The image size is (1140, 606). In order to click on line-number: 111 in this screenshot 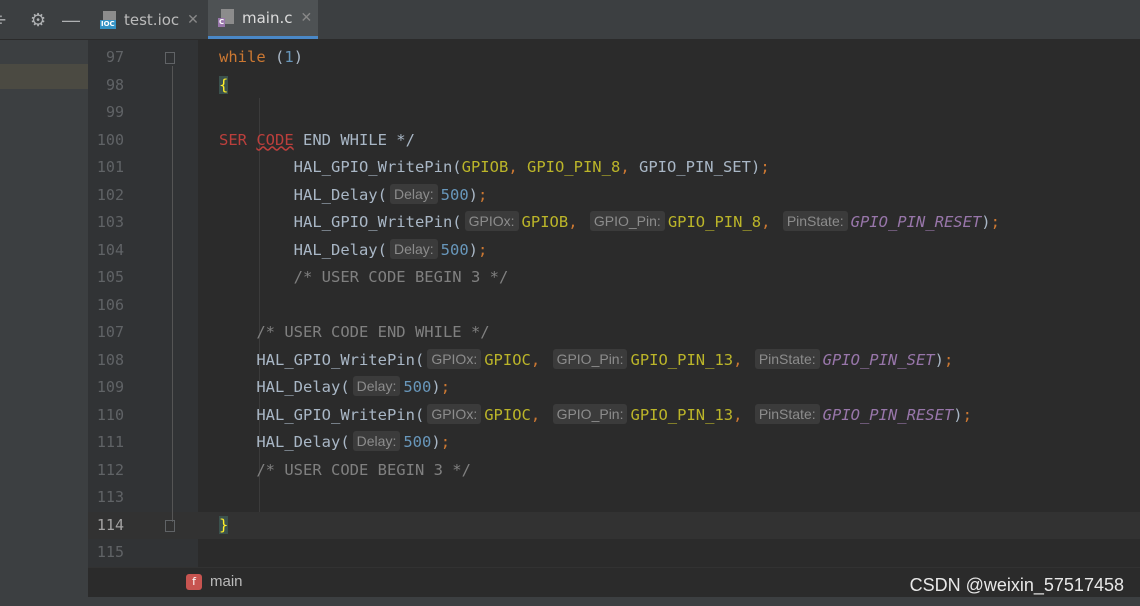, I will do `click(110, 442)`.